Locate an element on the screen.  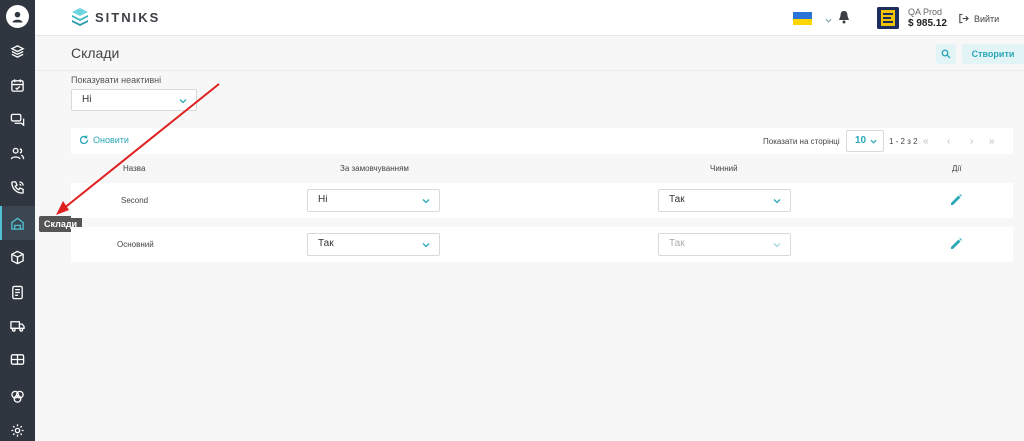
calendar-icon is located at coordinates (17, 85).